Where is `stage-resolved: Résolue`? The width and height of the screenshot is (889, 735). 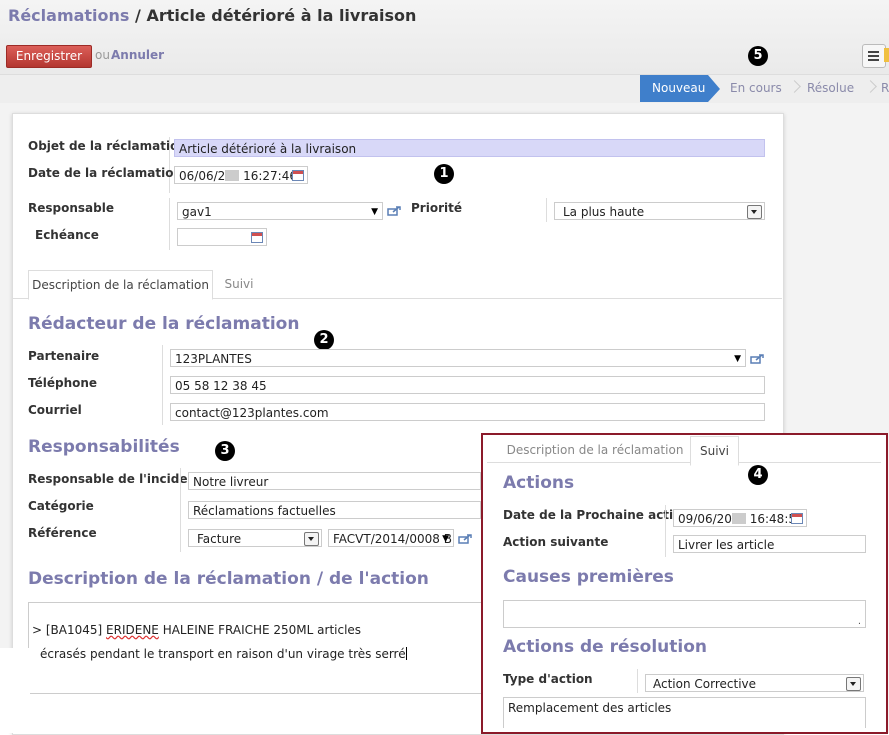 stage-resolved: Résolue is located at coordinates (830, 88).